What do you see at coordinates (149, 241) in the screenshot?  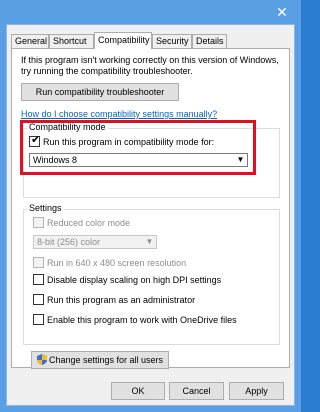 I see `chevron-down-icon: ▼` at bounding box center [149, 241].